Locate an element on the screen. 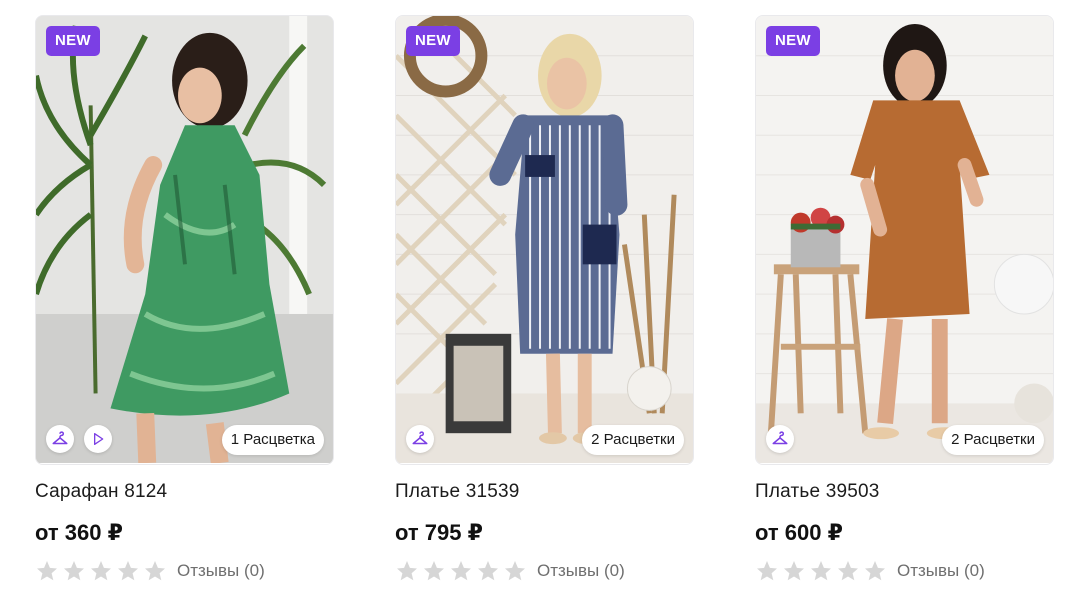 This screenshot has width=1074, height=616. product-title: Сарафан 8124 is located at coordinates (184, 492).